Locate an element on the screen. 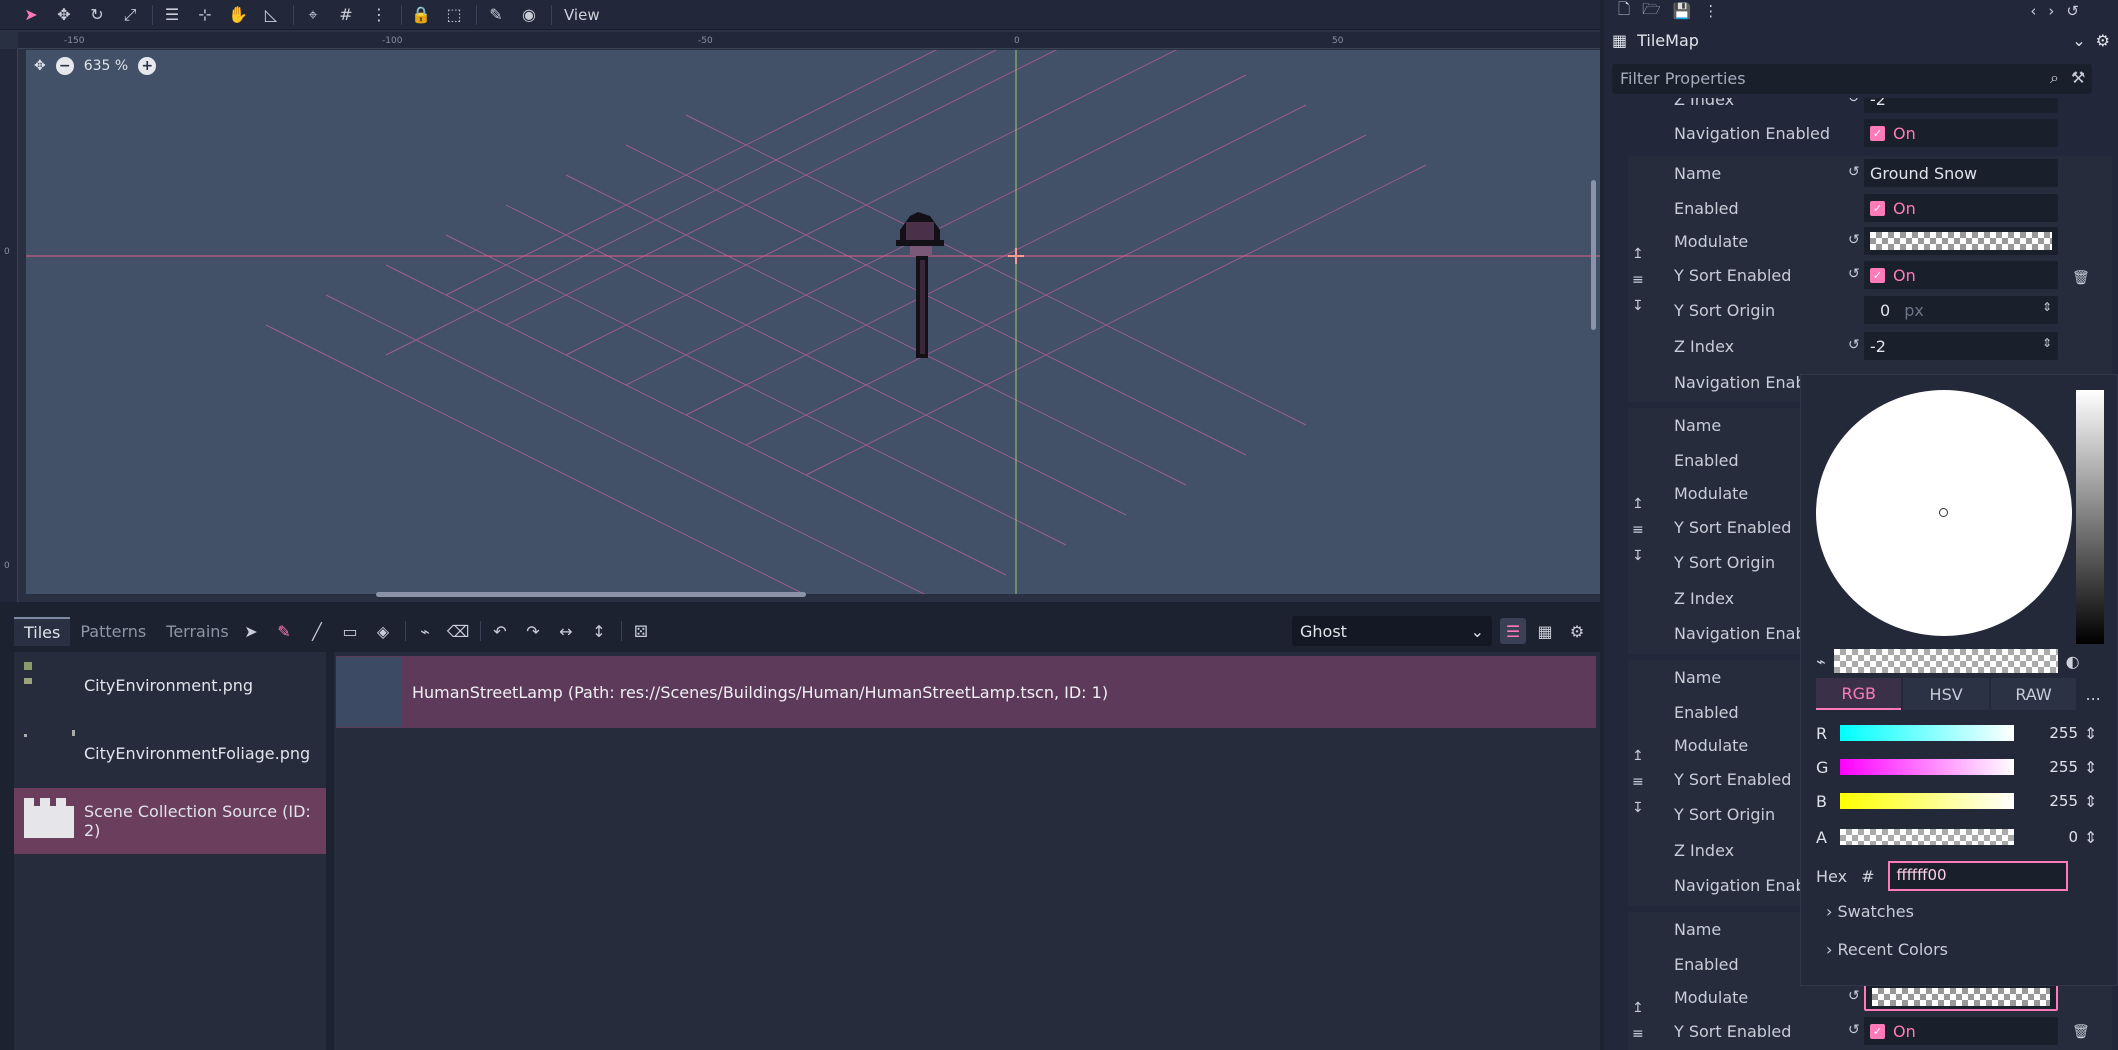  tab-hsv: HSV is located at coordinates (1946, 694).